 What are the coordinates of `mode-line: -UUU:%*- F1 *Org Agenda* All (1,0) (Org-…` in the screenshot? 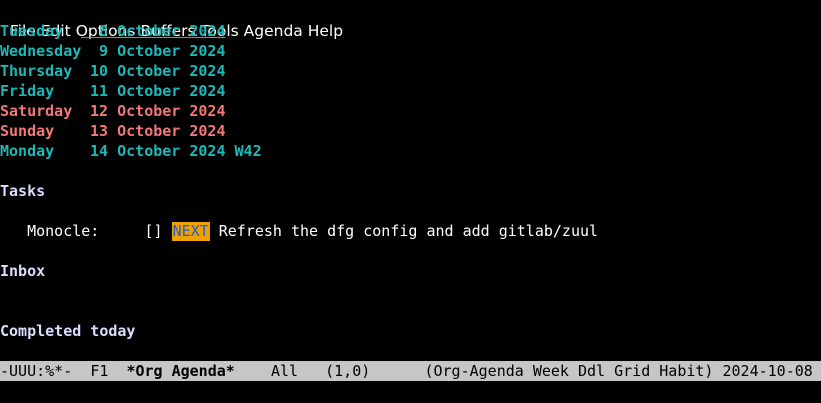 It's located at (410, 371).